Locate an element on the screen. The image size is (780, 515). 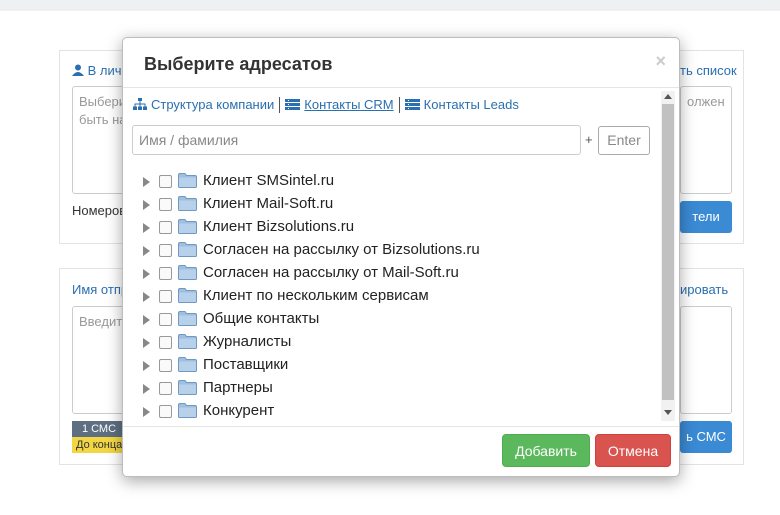
name-search-input is located at coordinates (356, 140).